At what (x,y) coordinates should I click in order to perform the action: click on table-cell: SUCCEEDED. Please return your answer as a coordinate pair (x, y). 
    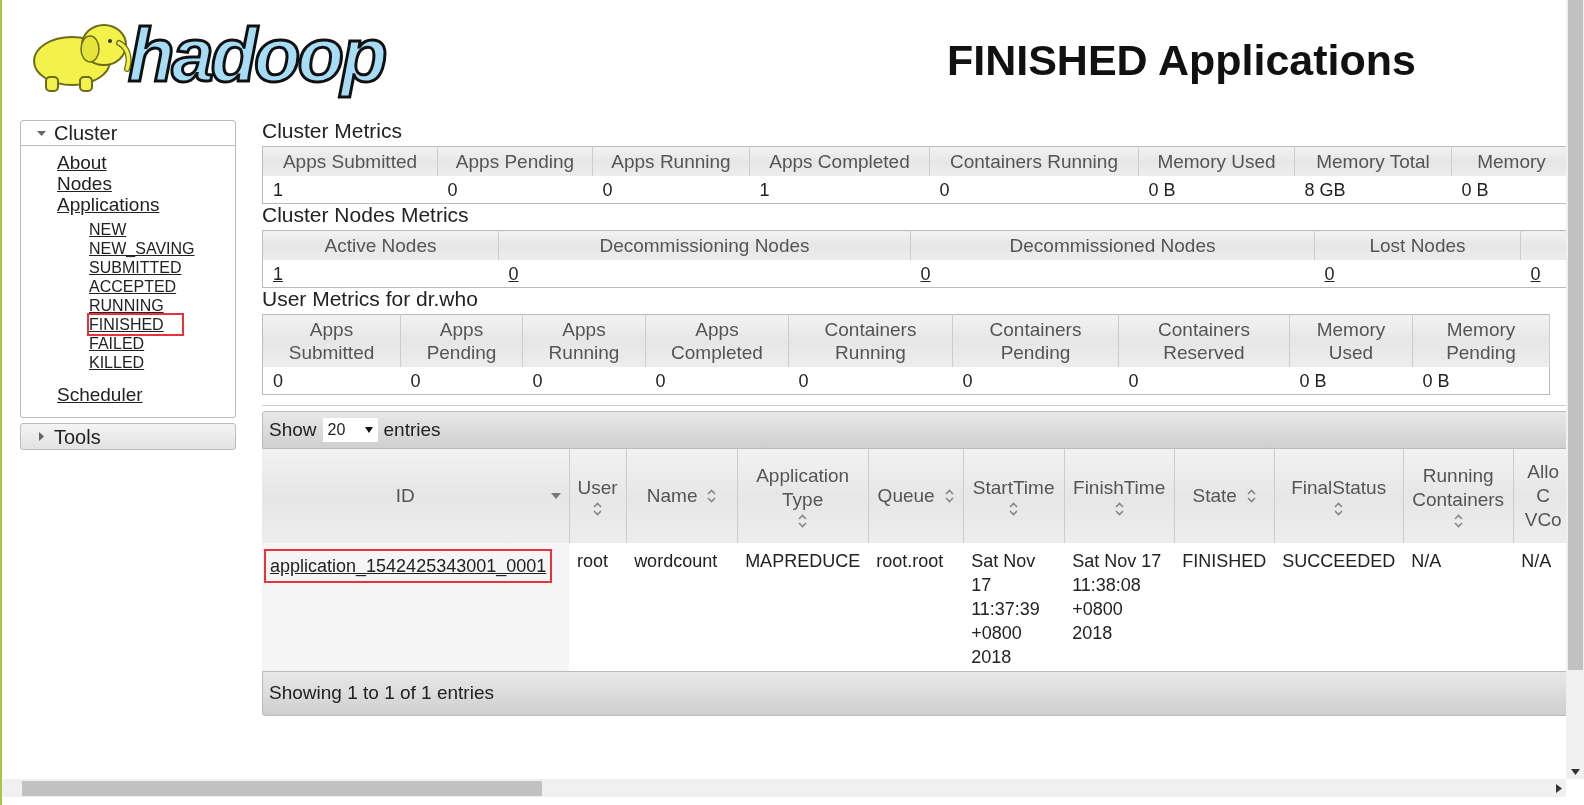
    Looking at the image, I should click on (1339, 561).